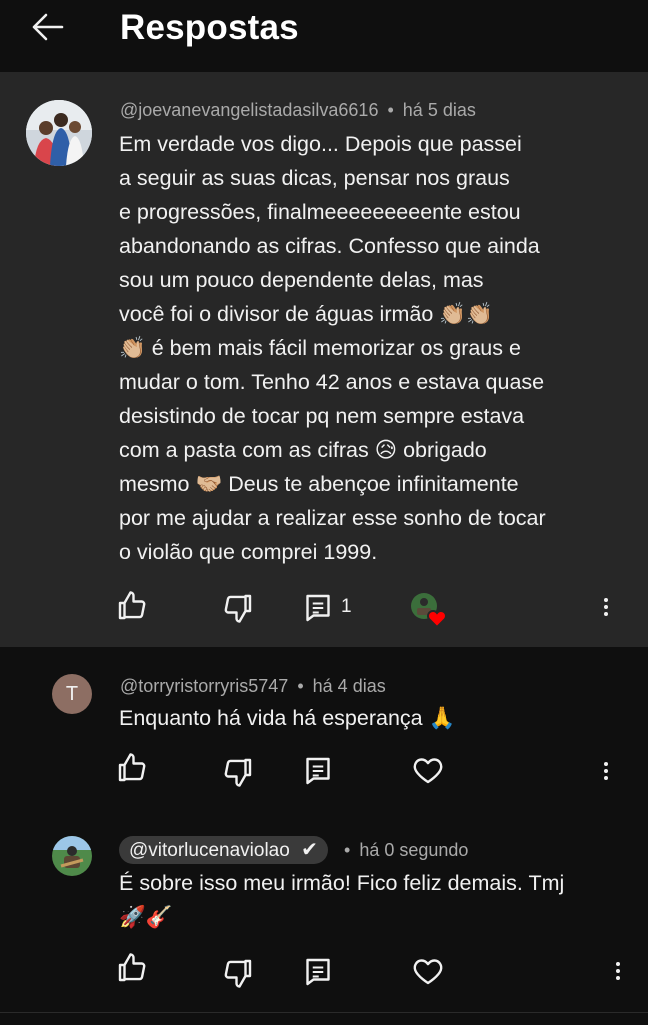 This screenshot has height=1025, width=648. What do you see at coordinates (204, 686) in the screenshot?
I see `author-name: @torryristorryris5747` at bounding box center [204, 686].